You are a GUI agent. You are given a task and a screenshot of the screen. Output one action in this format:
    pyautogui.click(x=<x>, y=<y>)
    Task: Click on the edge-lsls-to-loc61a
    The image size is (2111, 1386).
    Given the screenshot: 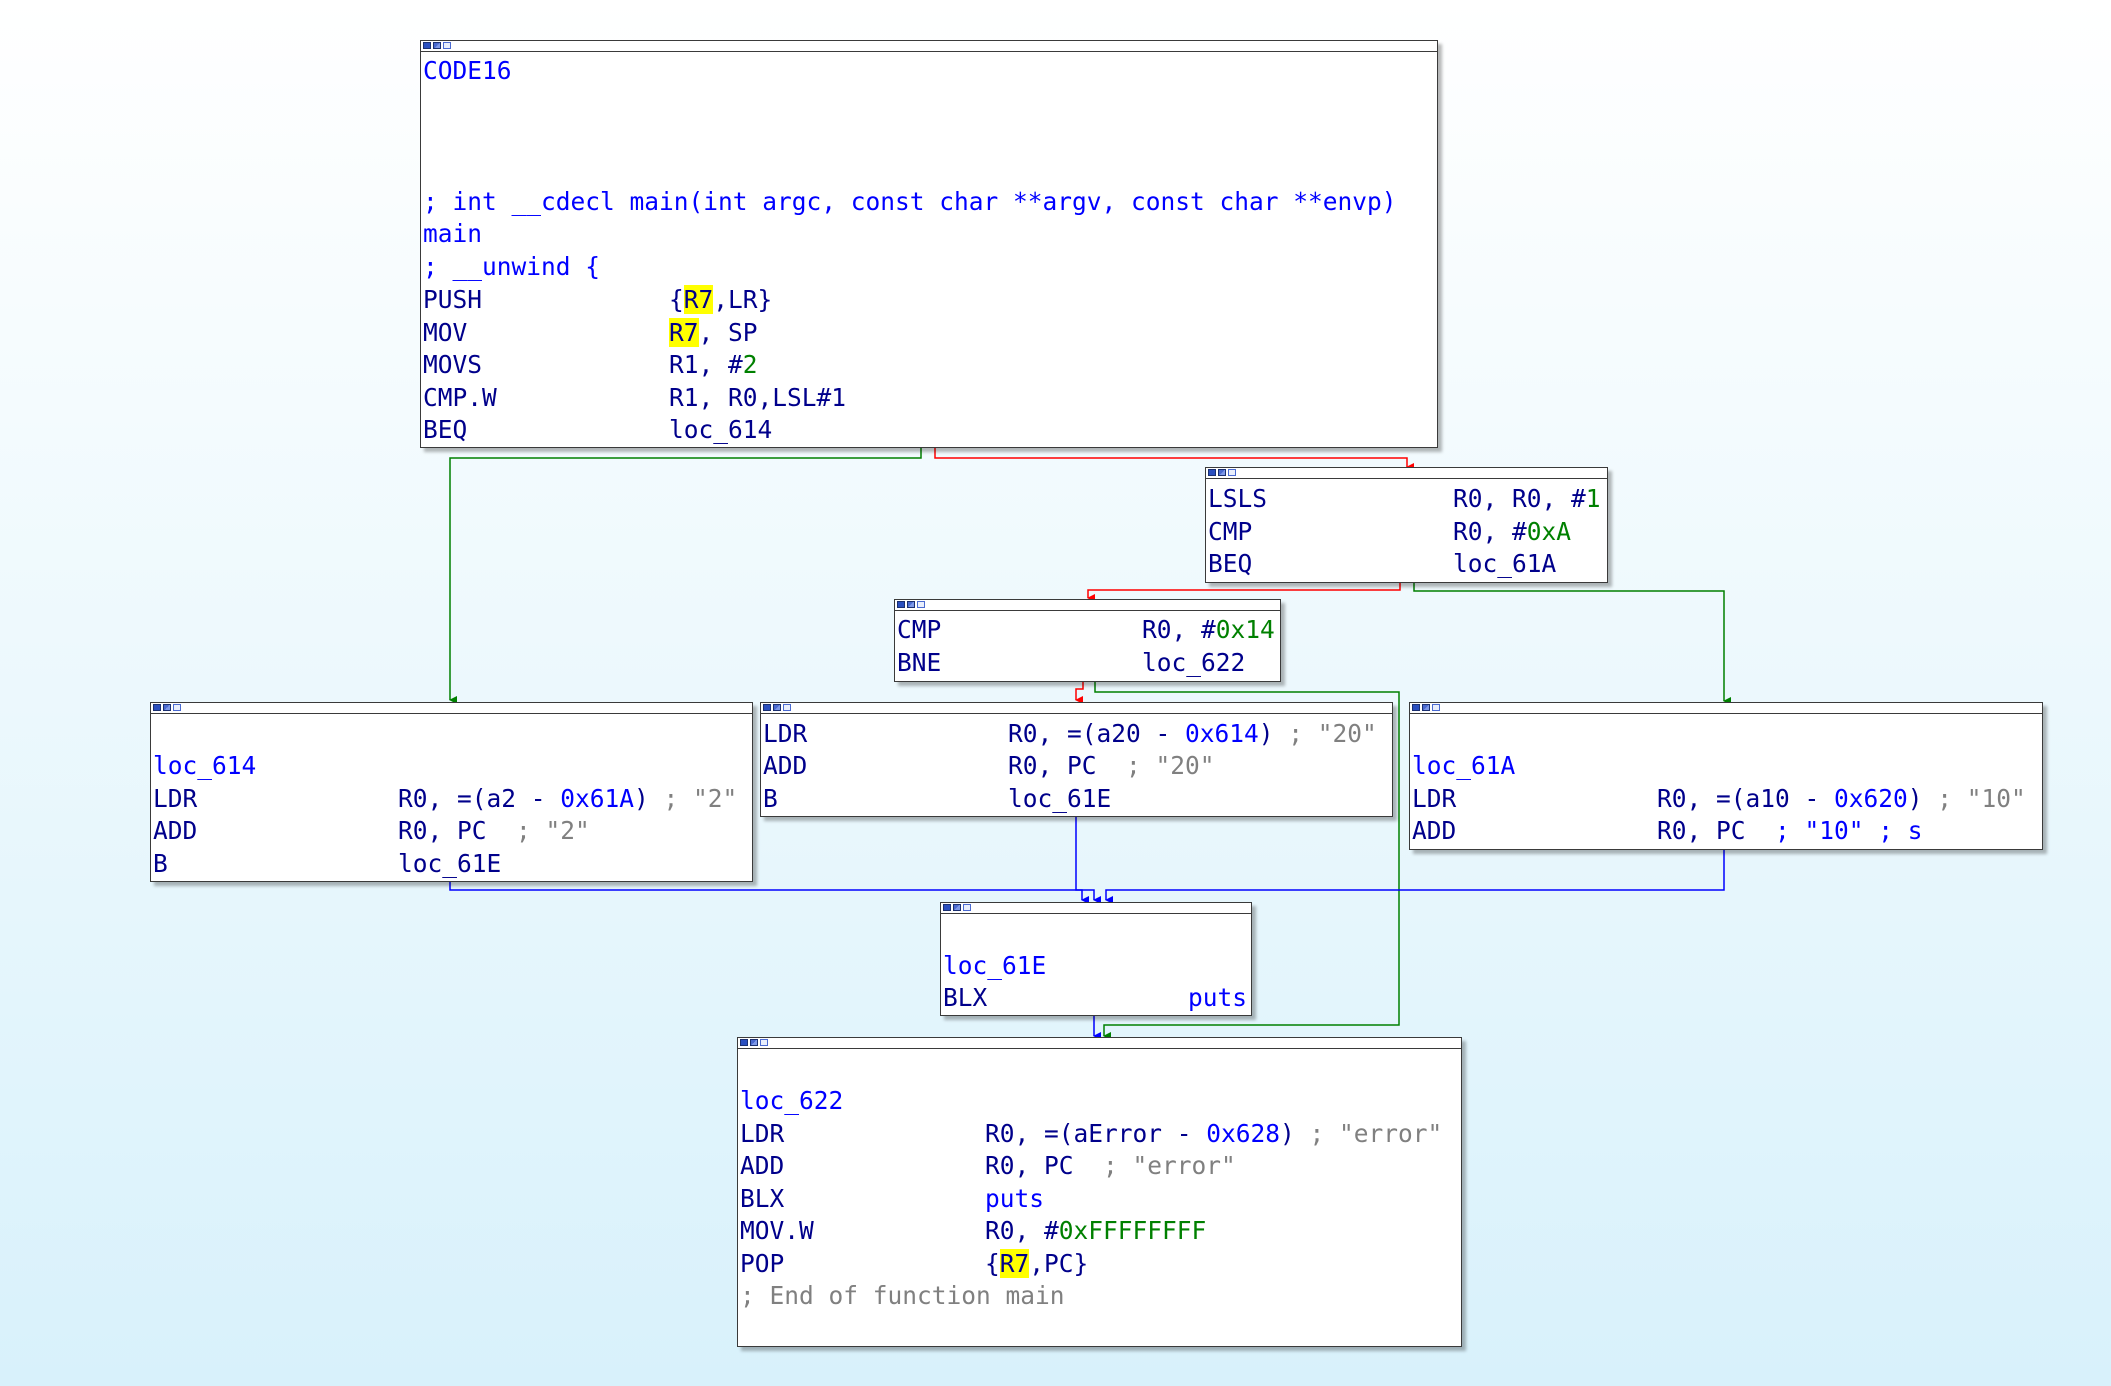 What is the action you would take?
    pyautogui.click(x=1572, y=644)
    